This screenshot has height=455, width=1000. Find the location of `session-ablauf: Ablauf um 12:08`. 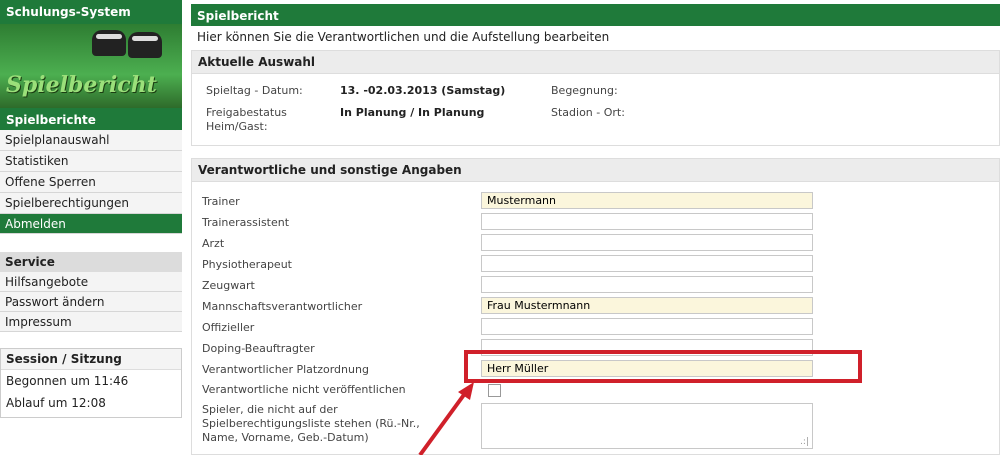

session-ablauf: Ablauf um 12:08 is located at coordinates (56, 403).